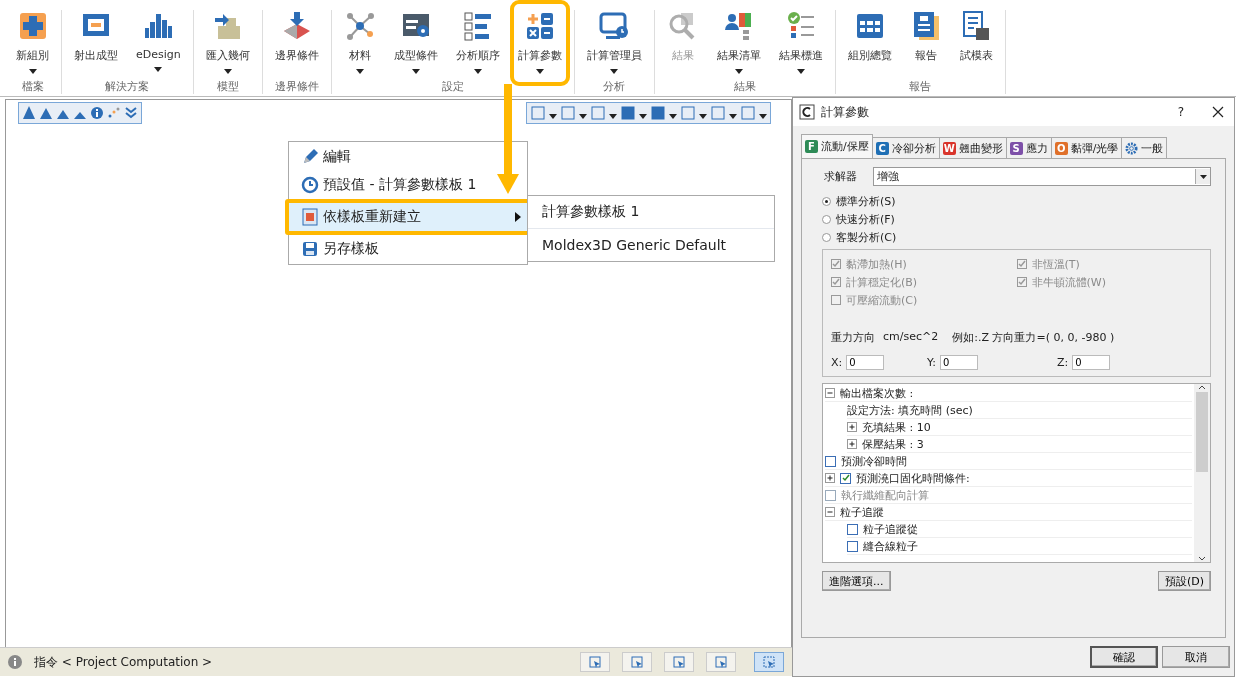  What do you see at coordinates (876, 264) in the screenshot?
I see `checkbox-label: 黏滯加熱(H)` at bounding box center [876, 264].